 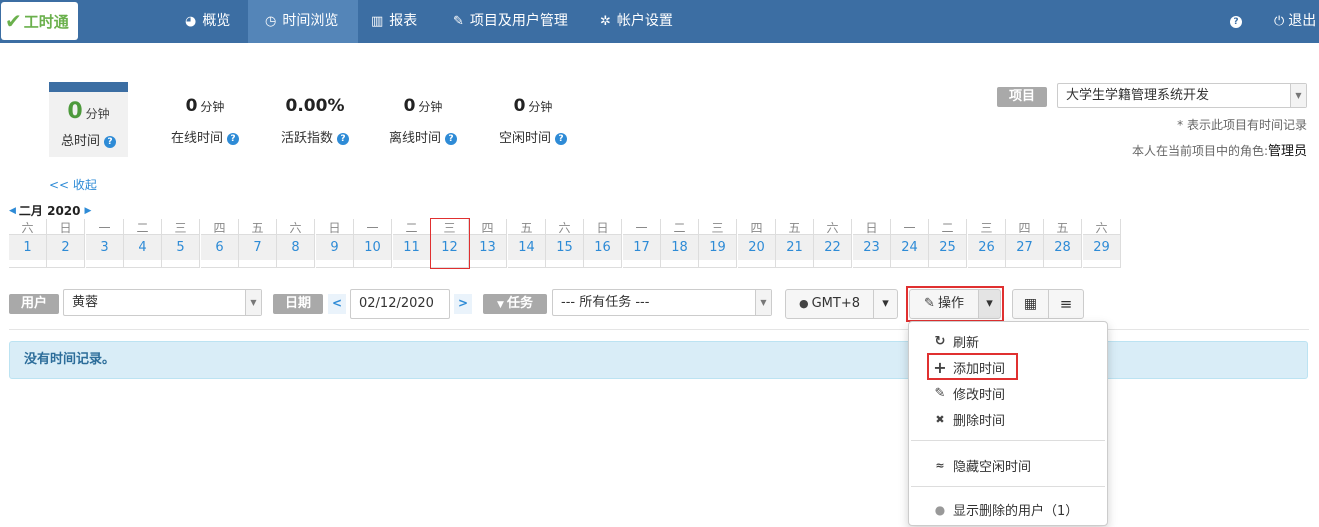 What do you see at coordinates (181, 247) in the screenshot?
I see `calendar-day-number: 5` at bounding box center [181, 247].